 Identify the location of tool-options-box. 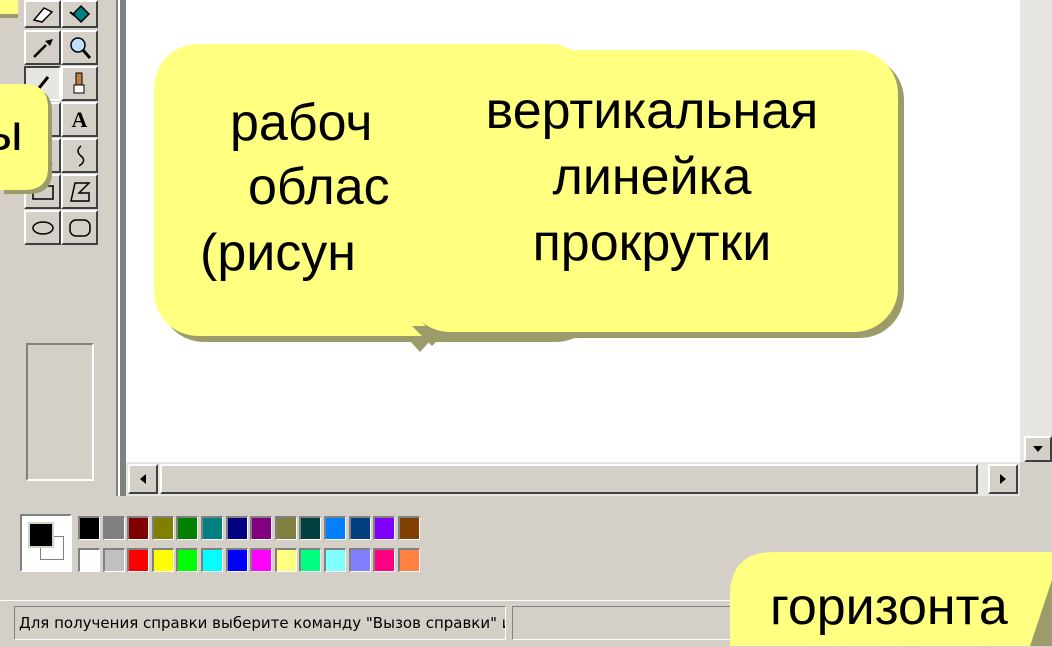
(60, 412).